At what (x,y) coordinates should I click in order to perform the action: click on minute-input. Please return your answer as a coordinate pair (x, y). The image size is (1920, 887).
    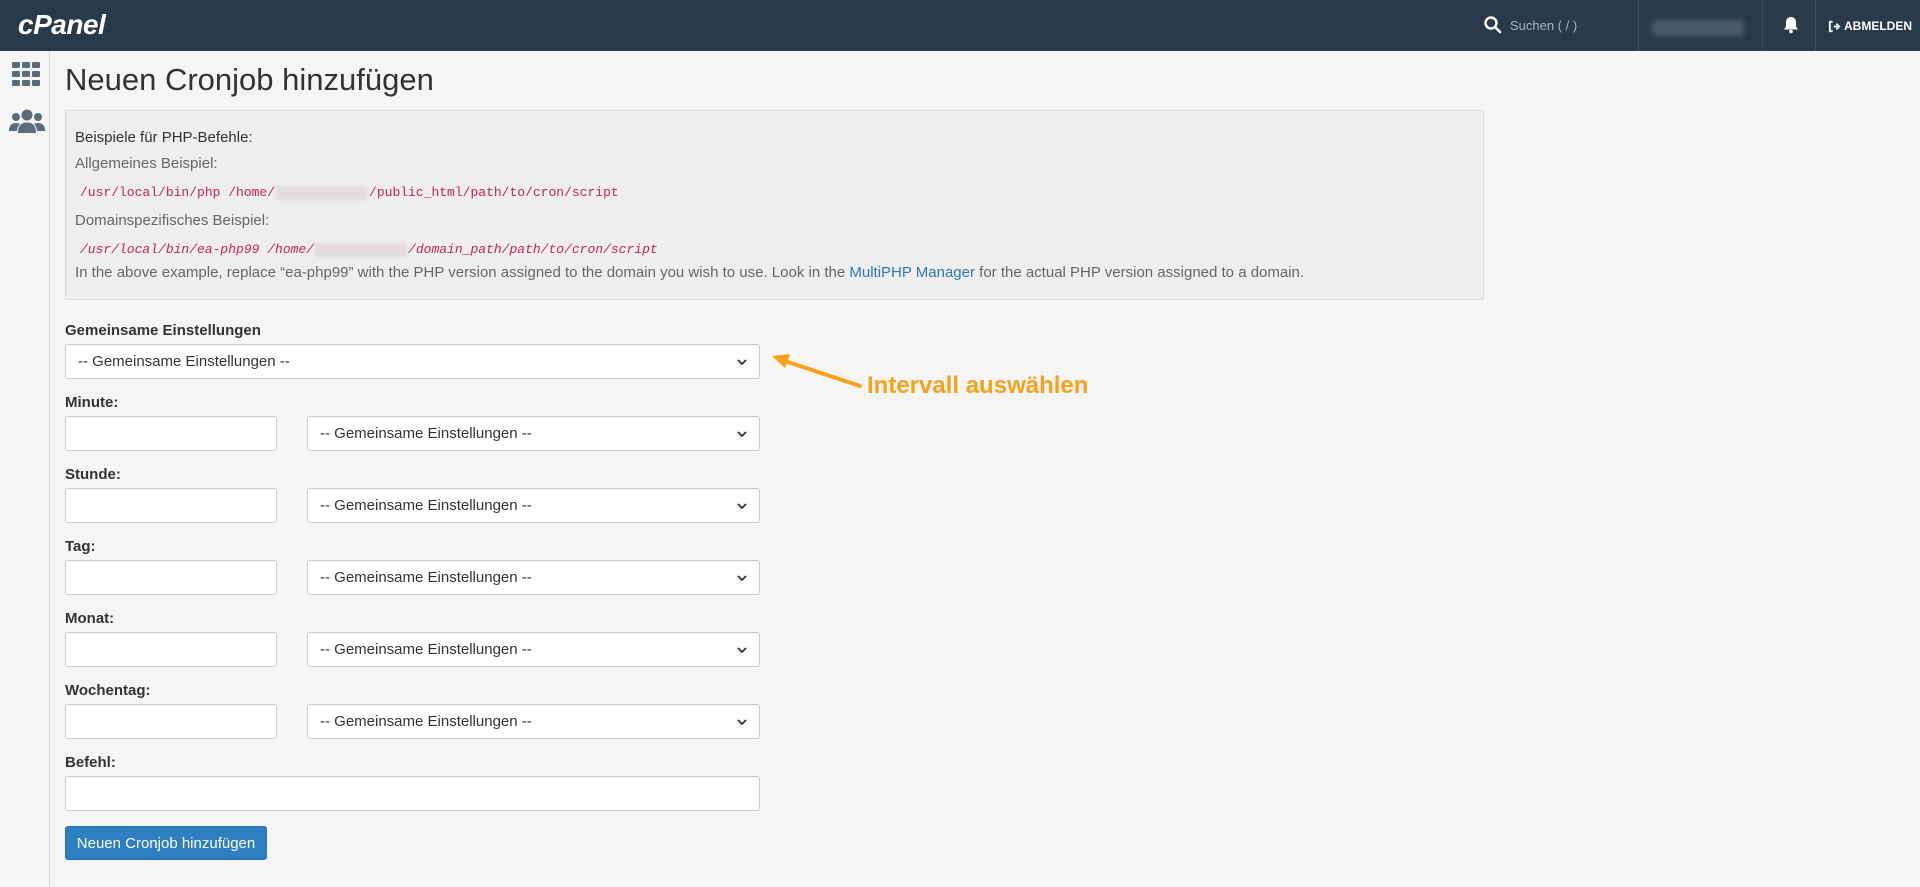
    Looking at the image, I should click on (171, 433).